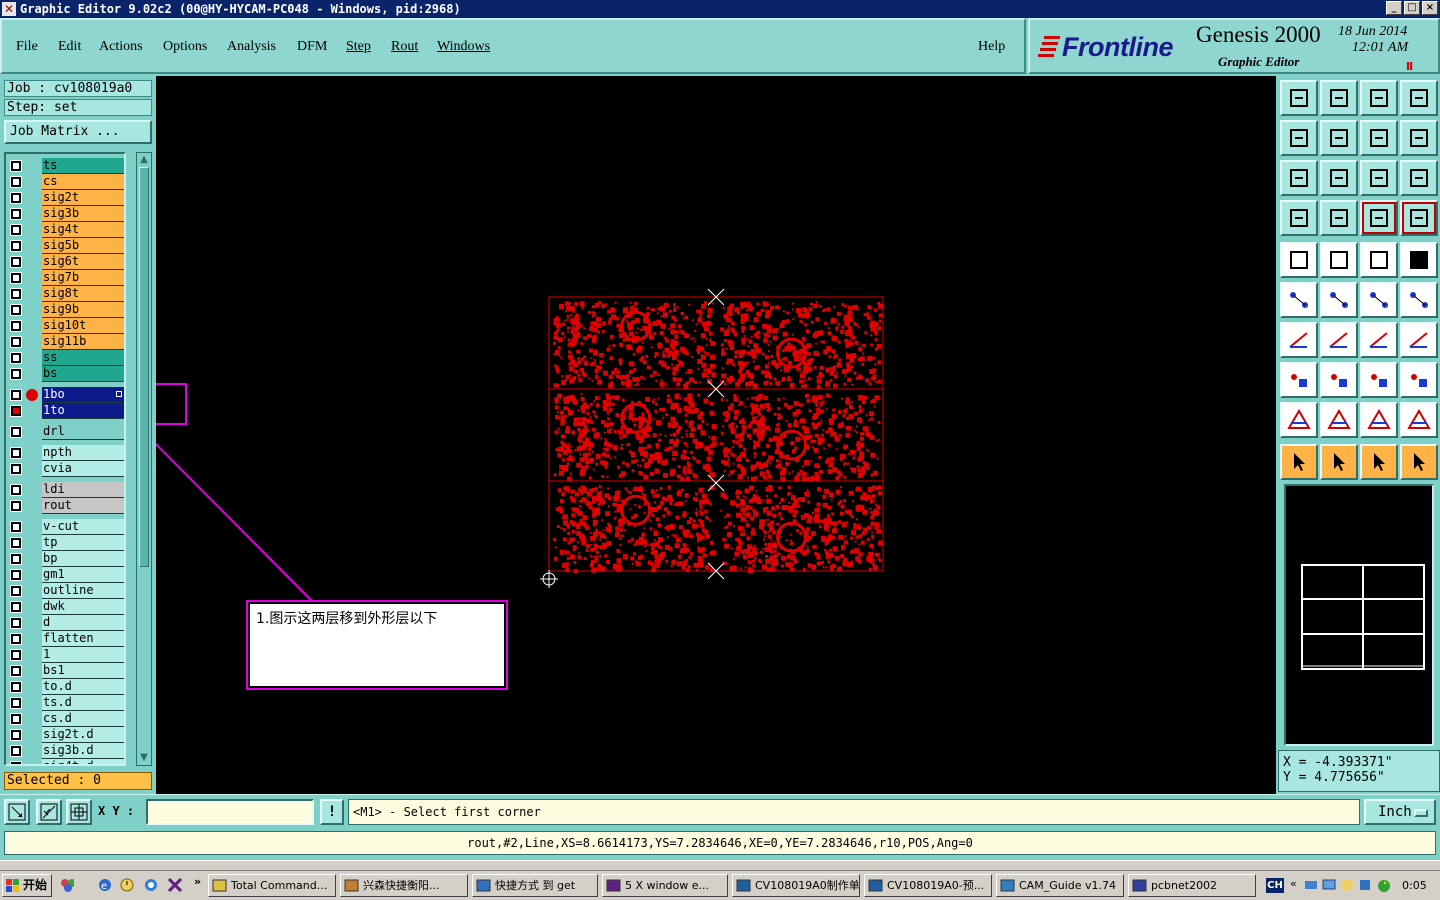  Describe the element at coordinates (83, 358) in the screenshot. I see `layer-name: ss` at that location.